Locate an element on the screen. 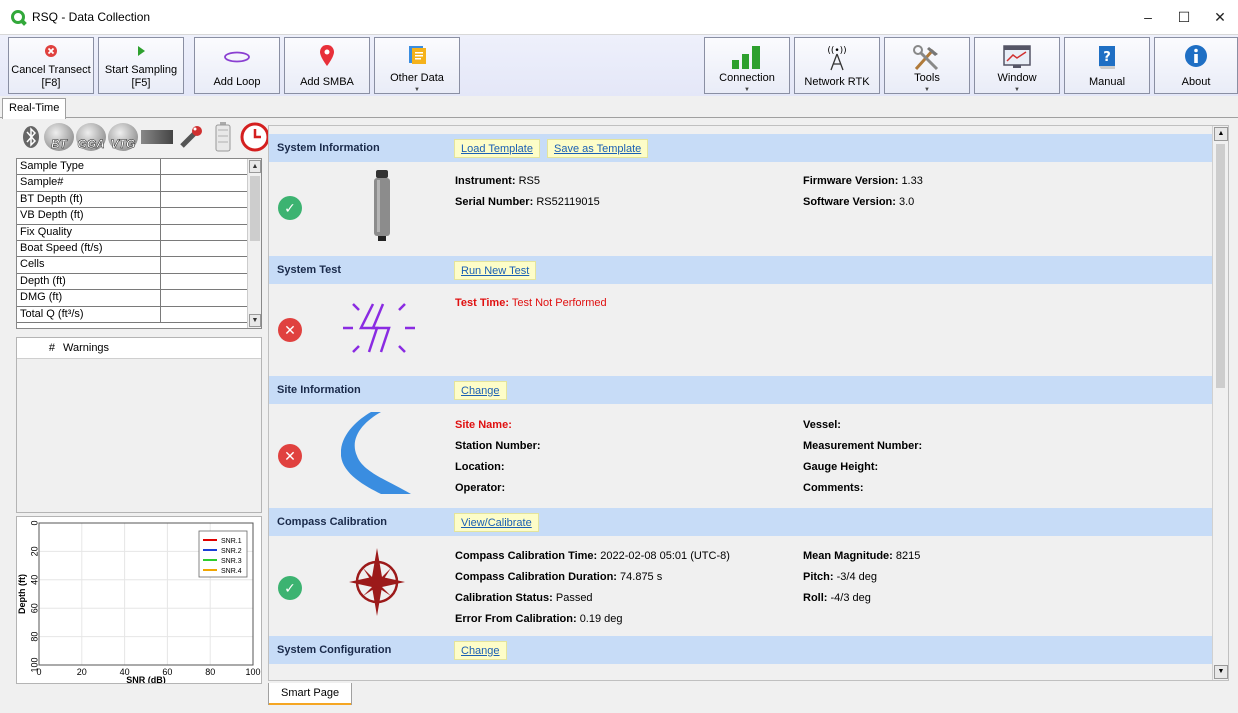 This screenshot has width=1238, height=713. save-as-template-button: Save as Template is located at coordinates (598, 148).